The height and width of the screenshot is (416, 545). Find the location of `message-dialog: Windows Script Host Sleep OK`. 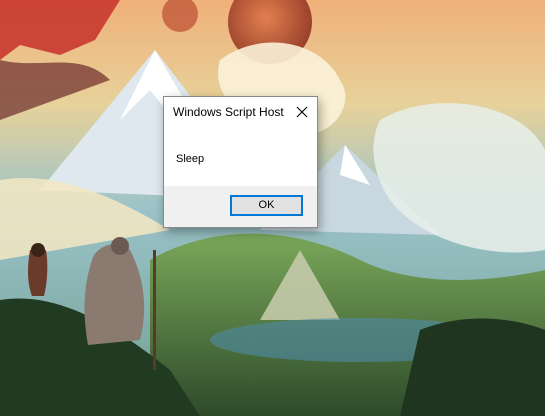

message-dialog: Windows Script Host Sleep OK is located at coordinates (240, 162).